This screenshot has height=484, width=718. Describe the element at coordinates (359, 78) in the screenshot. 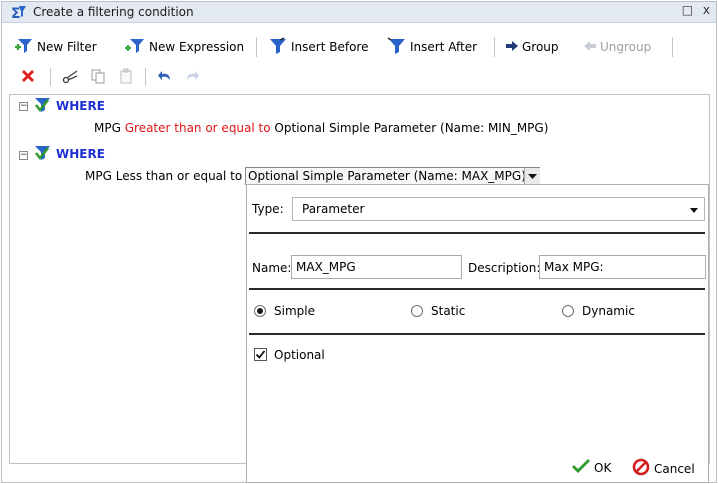

I see `edit-toolbar` at that location.